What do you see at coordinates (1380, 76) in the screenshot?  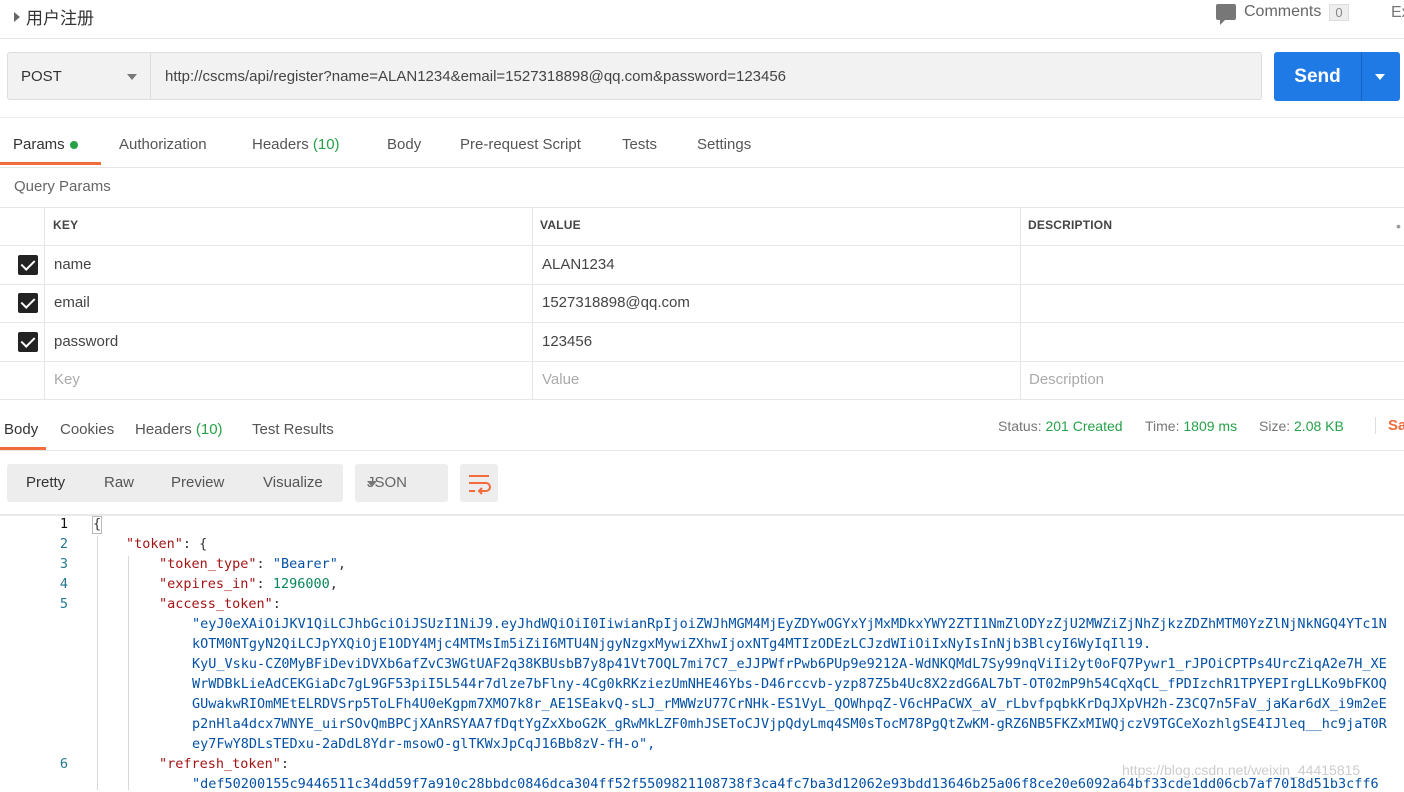 I see `send-options-chevron-icon` at bounding box center [1380, 76].